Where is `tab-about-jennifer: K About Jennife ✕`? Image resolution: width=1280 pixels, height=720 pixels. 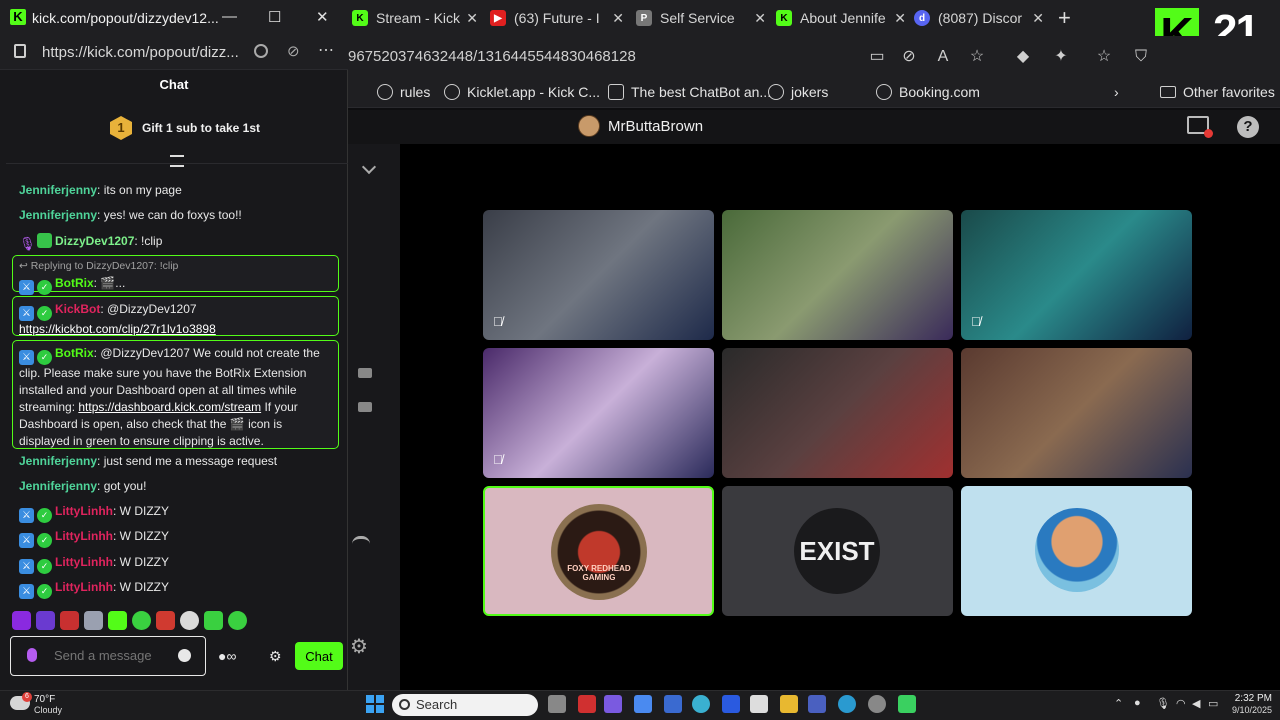
tab-about-jennifer: K About Jennife ✕ is located at coordinates (843, 18).